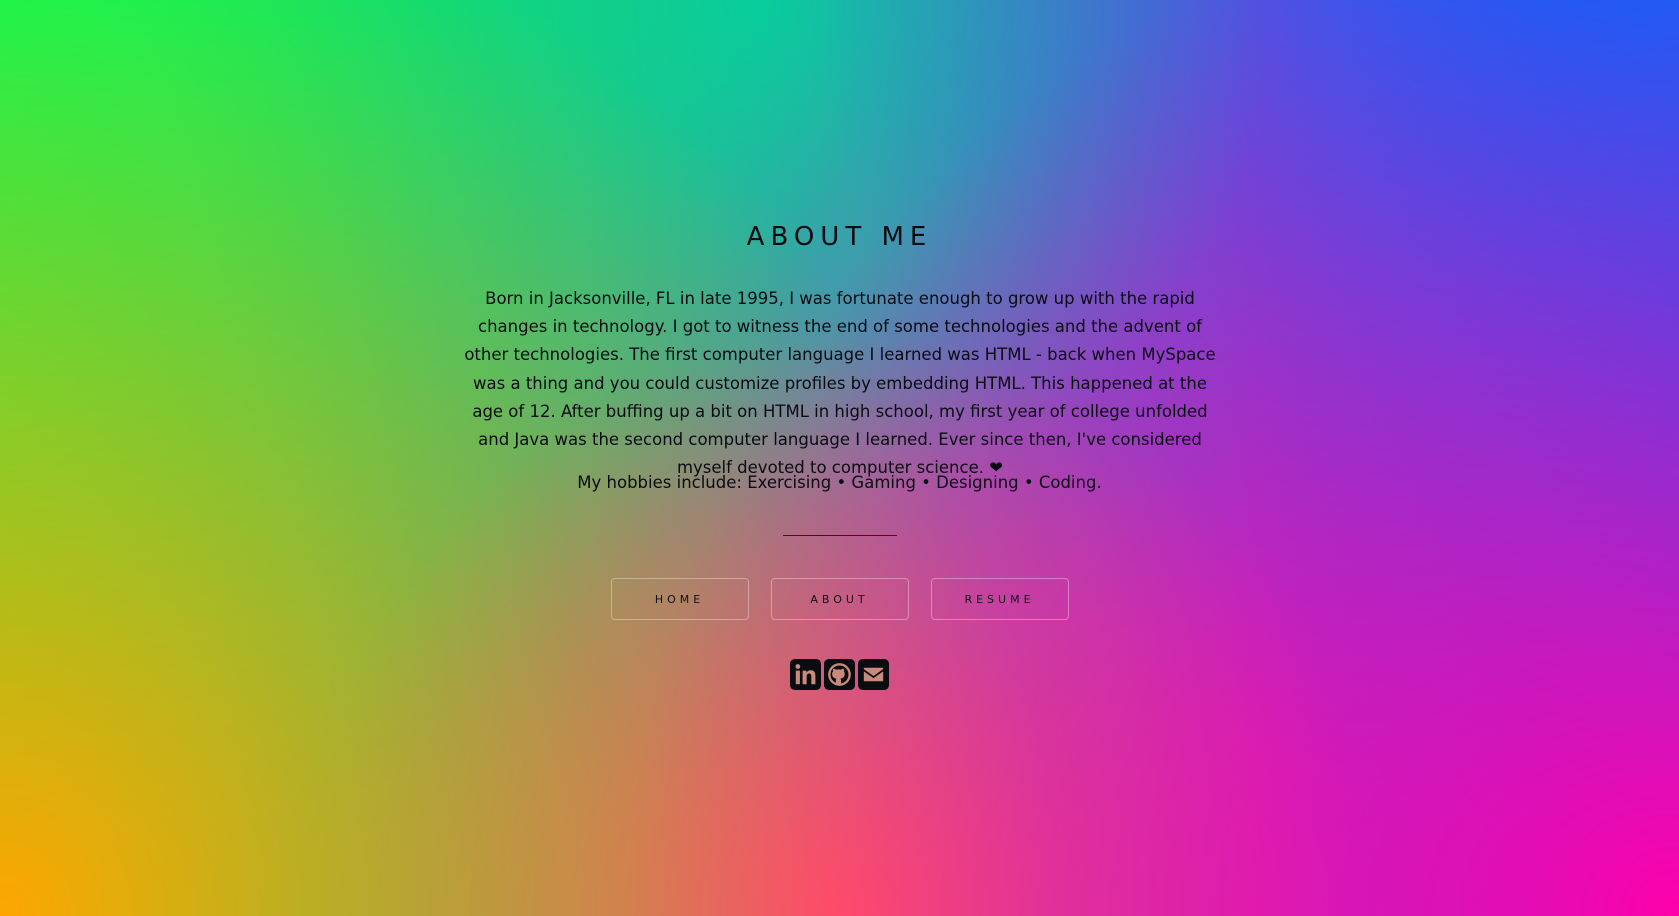  Describe the element at coordinates (999, 599) in the screenshot. I see `resume-button: RESUME` at that location.